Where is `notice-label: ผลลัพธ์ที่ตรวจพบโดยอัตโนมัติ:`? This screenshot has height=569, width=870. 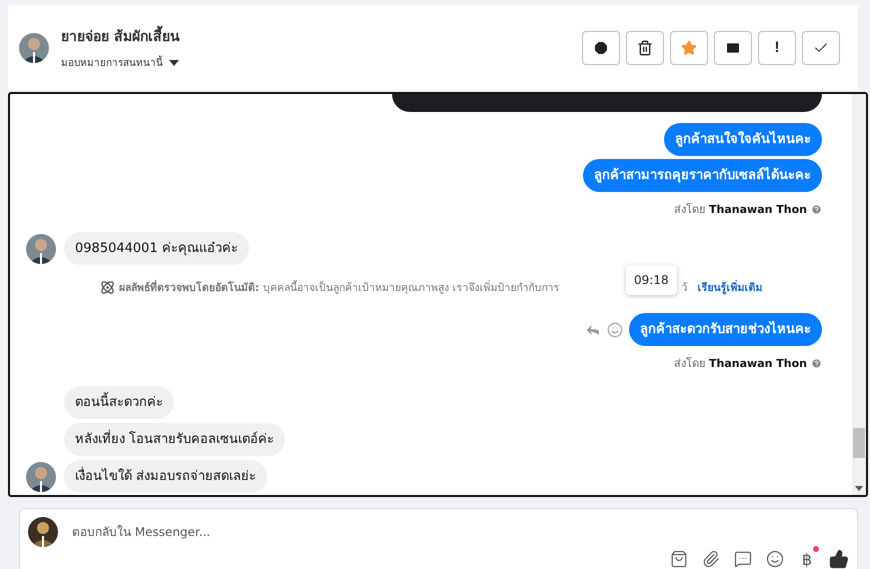 notice-label: ผลลัพธ์ที่ตรวจพบโดยอัตโนมัติ: is located at coordinates (189, 287).